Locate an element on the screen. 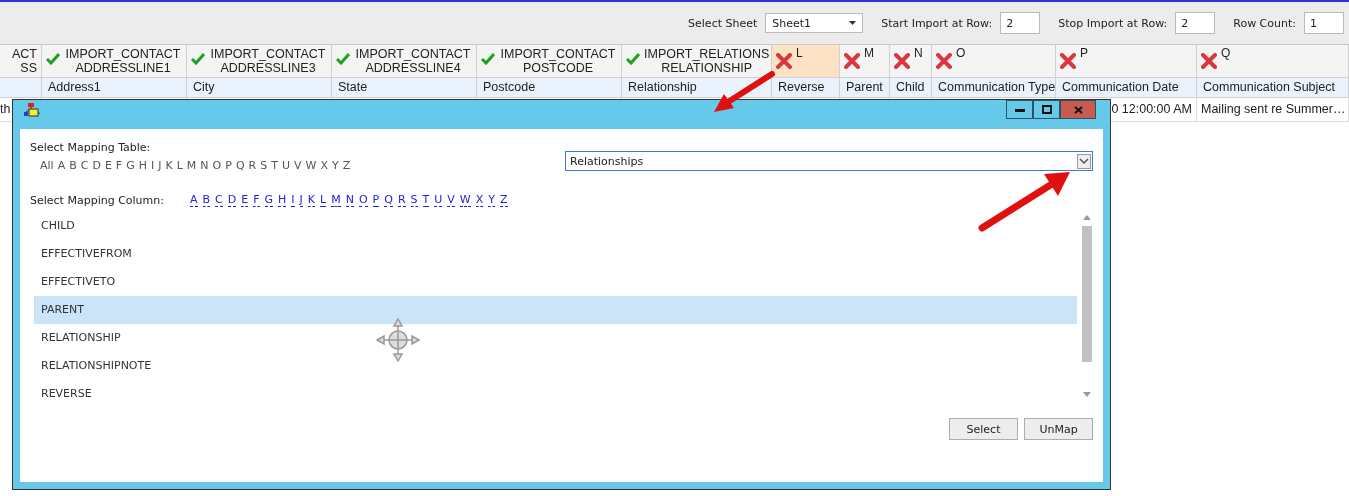 The height and width of the screenshot is (496, 1349). letter-link: U is located at coordinates (438, 200).